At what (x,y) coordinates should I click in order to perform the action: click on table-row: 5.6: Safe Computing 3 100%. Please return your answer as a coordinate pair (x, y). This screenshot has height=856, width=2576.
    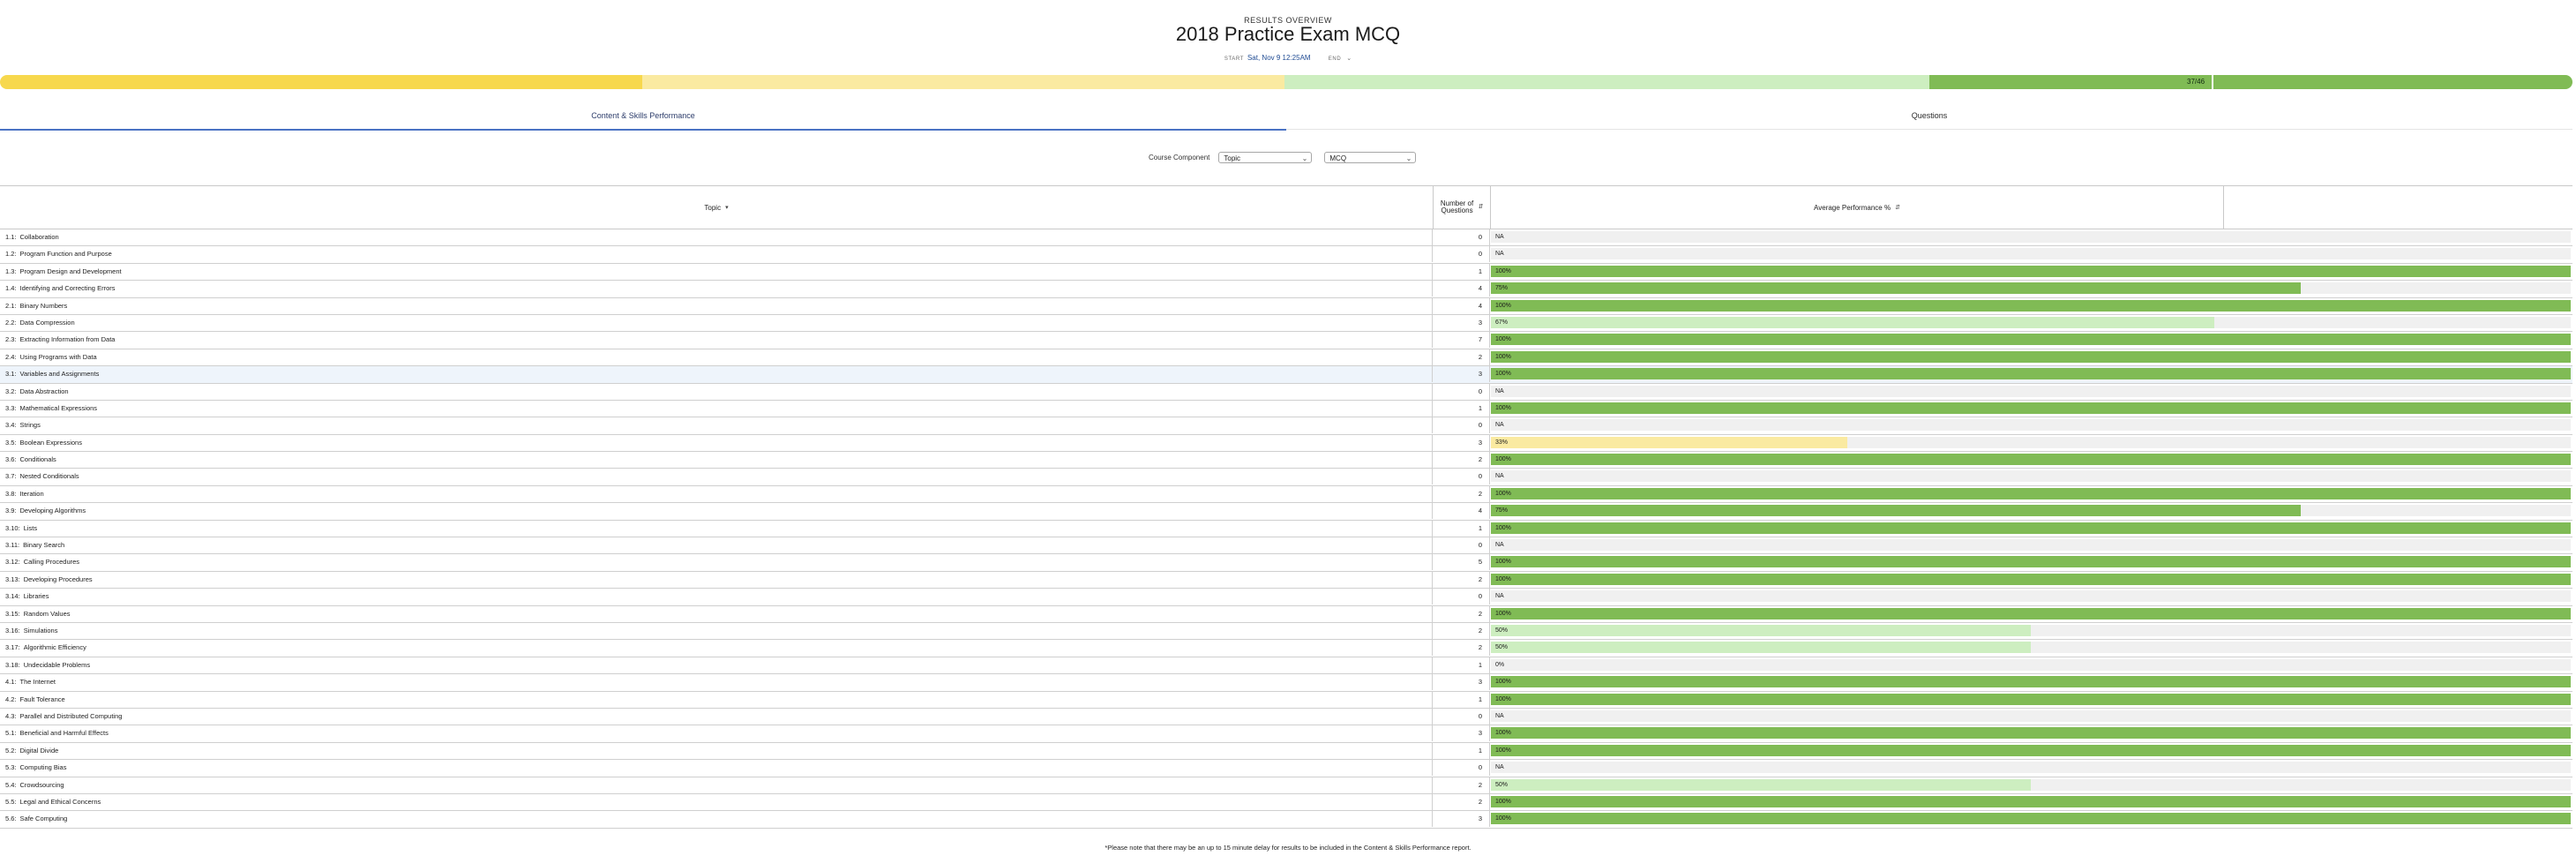
    Looking at the image, I should click on (1286, 820).